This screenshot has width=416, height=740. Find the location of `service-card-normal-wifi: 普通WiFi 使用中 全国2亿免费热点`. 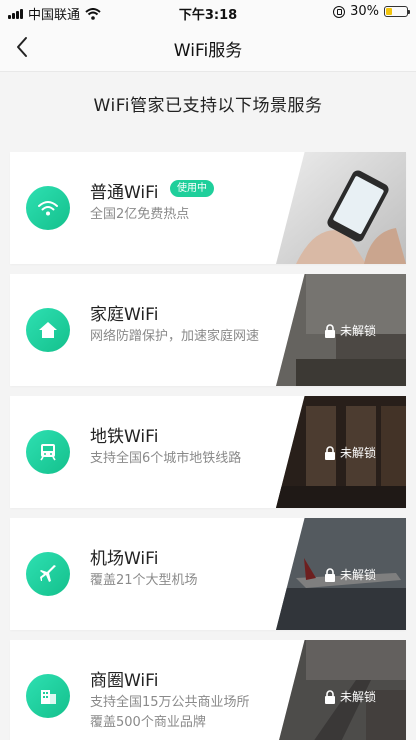

service-card-normal-wifi: 普通WiFi 使用中 全国2亿免费热点 is located at coordinates (208, 208).